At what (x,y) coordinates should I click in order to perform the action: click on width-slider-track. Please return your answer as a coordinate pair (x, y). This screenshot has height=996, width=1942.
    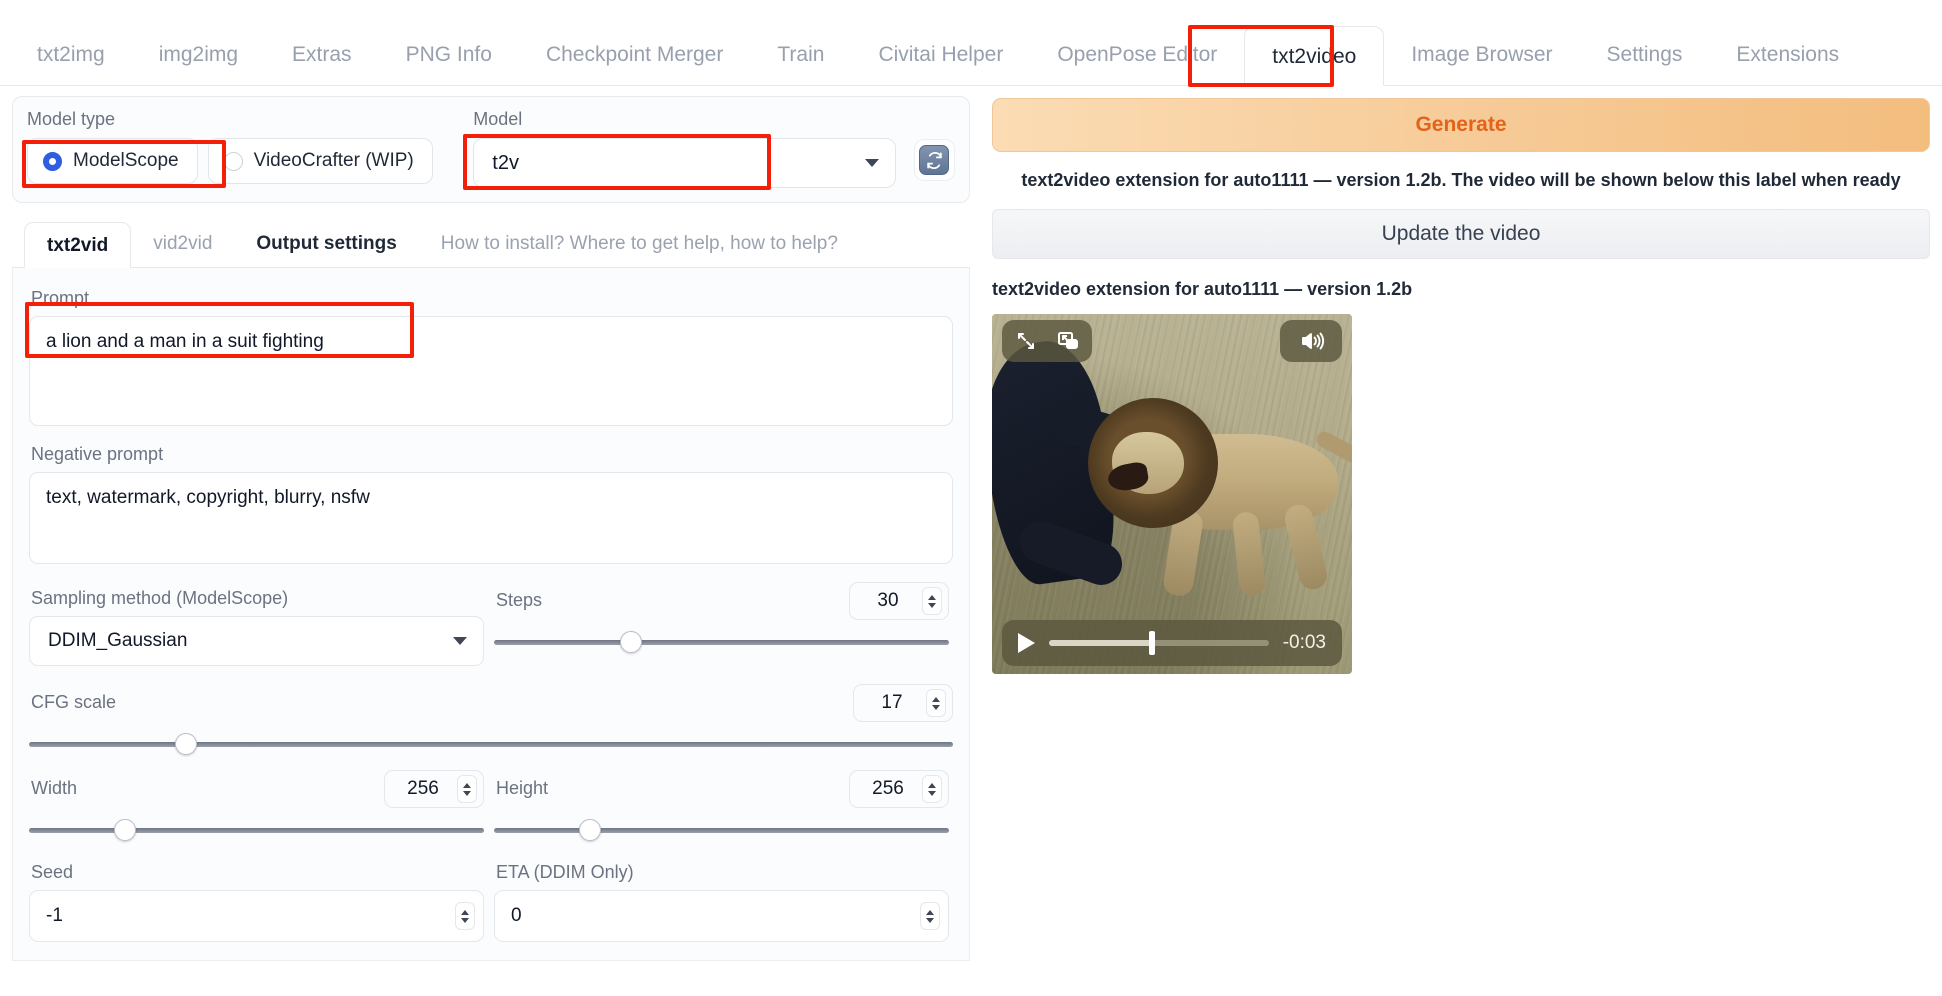
    Looking at the image, I should click on (256, 830).